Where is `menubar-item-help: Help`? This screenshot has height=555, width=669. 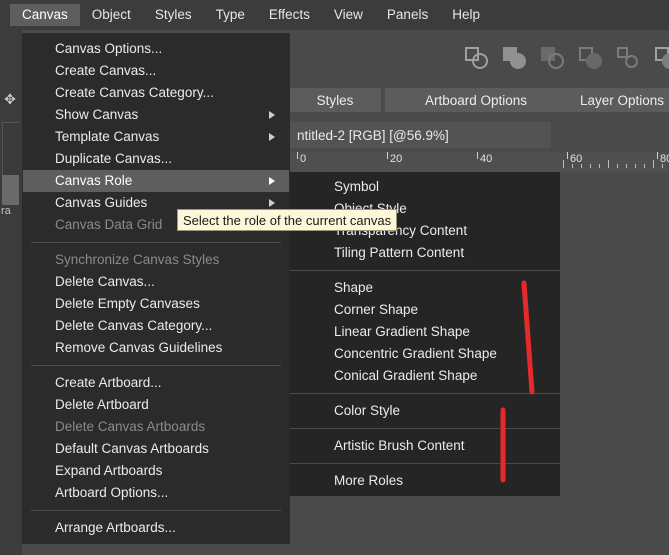
menubar-item-help: Help is located at coordinates (466, 15).